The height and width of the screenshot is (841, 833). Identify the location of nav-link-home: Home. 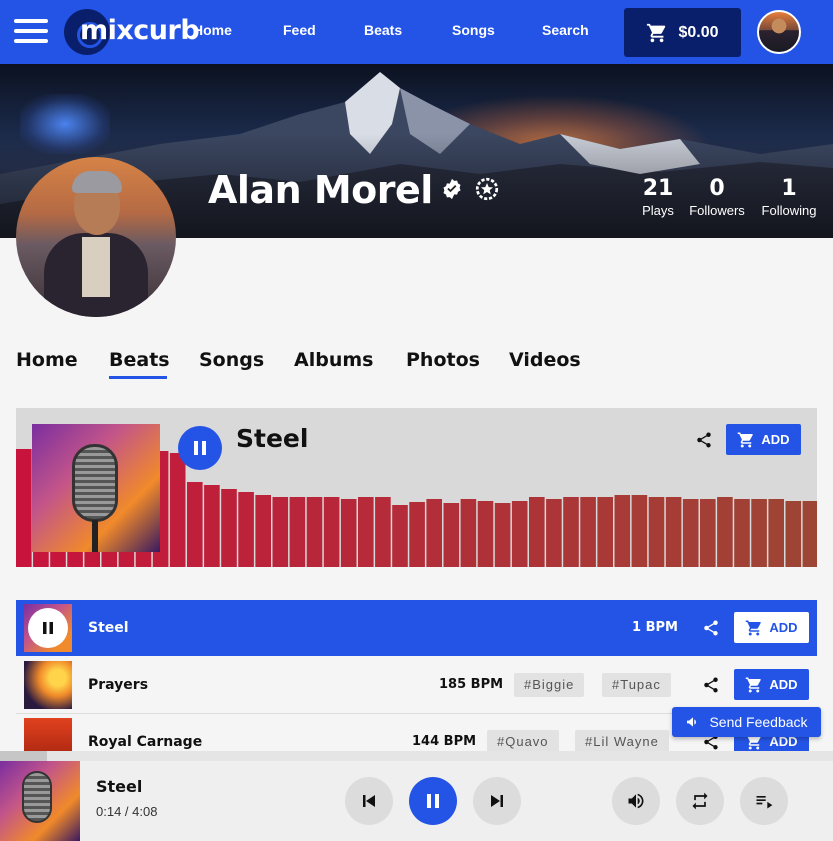
(212, 30).